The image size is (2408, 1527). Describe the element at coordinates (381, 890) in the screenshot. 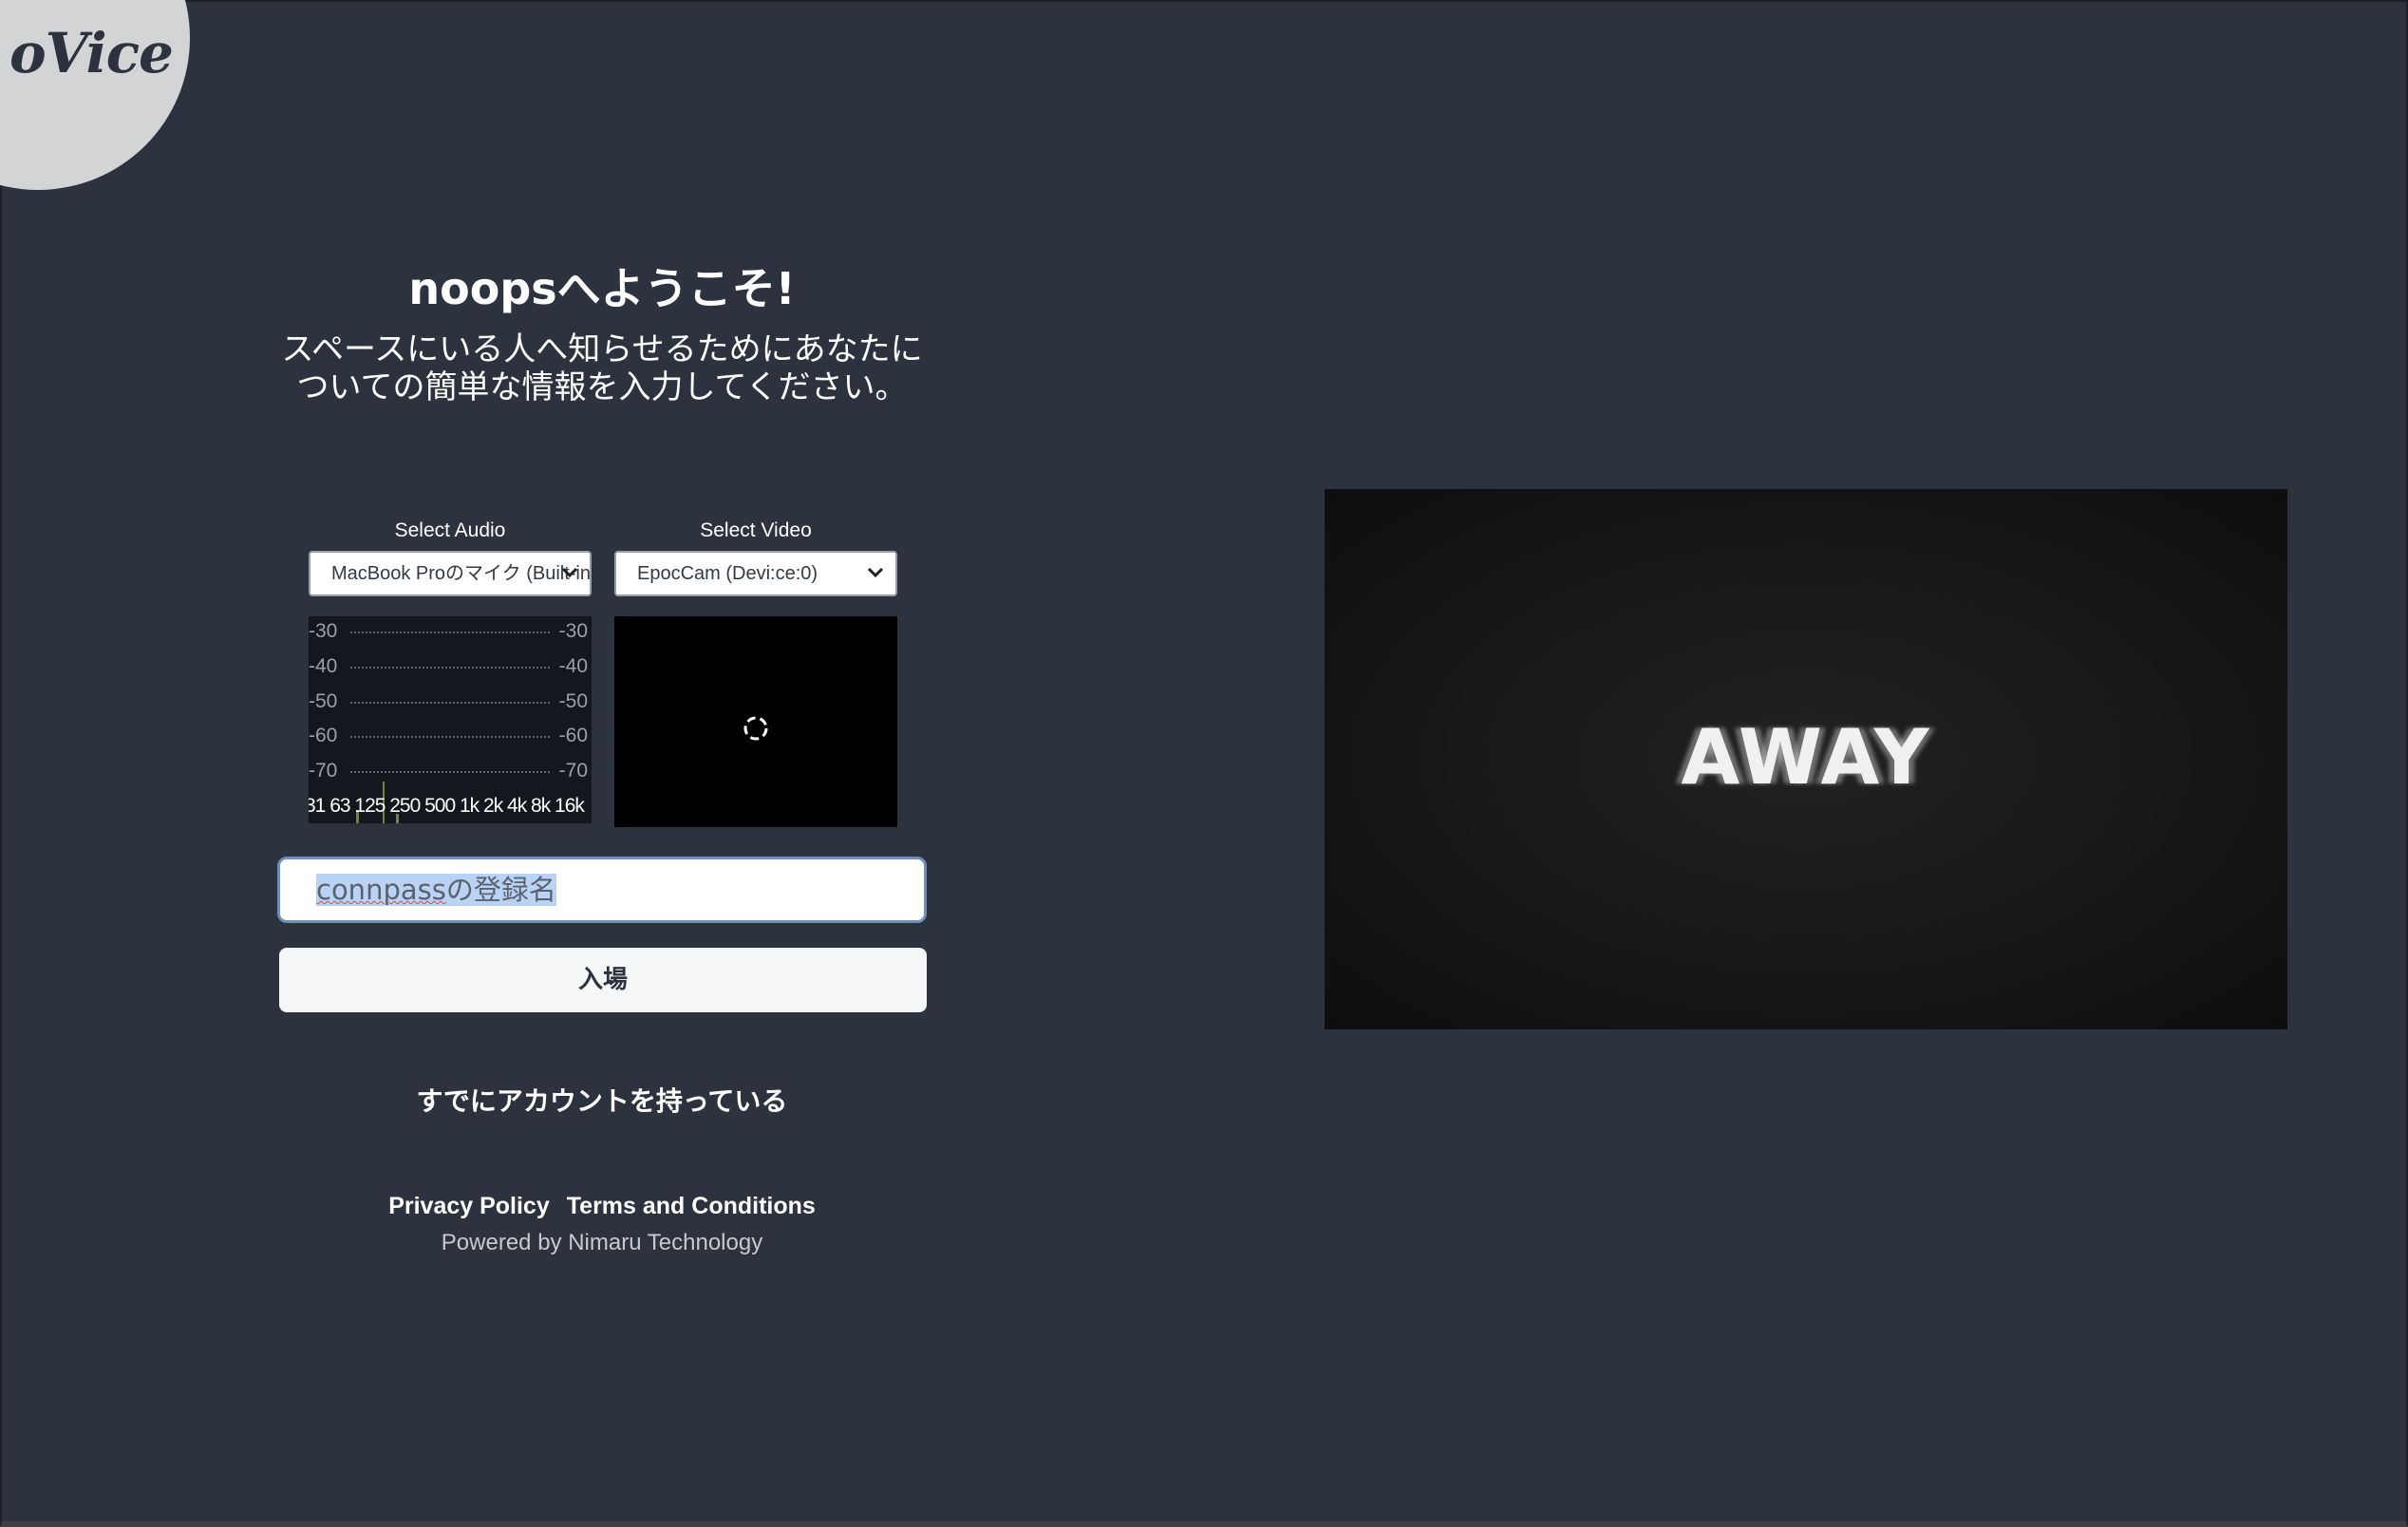

I see `name-input-value-prefix: connpass` at that location.